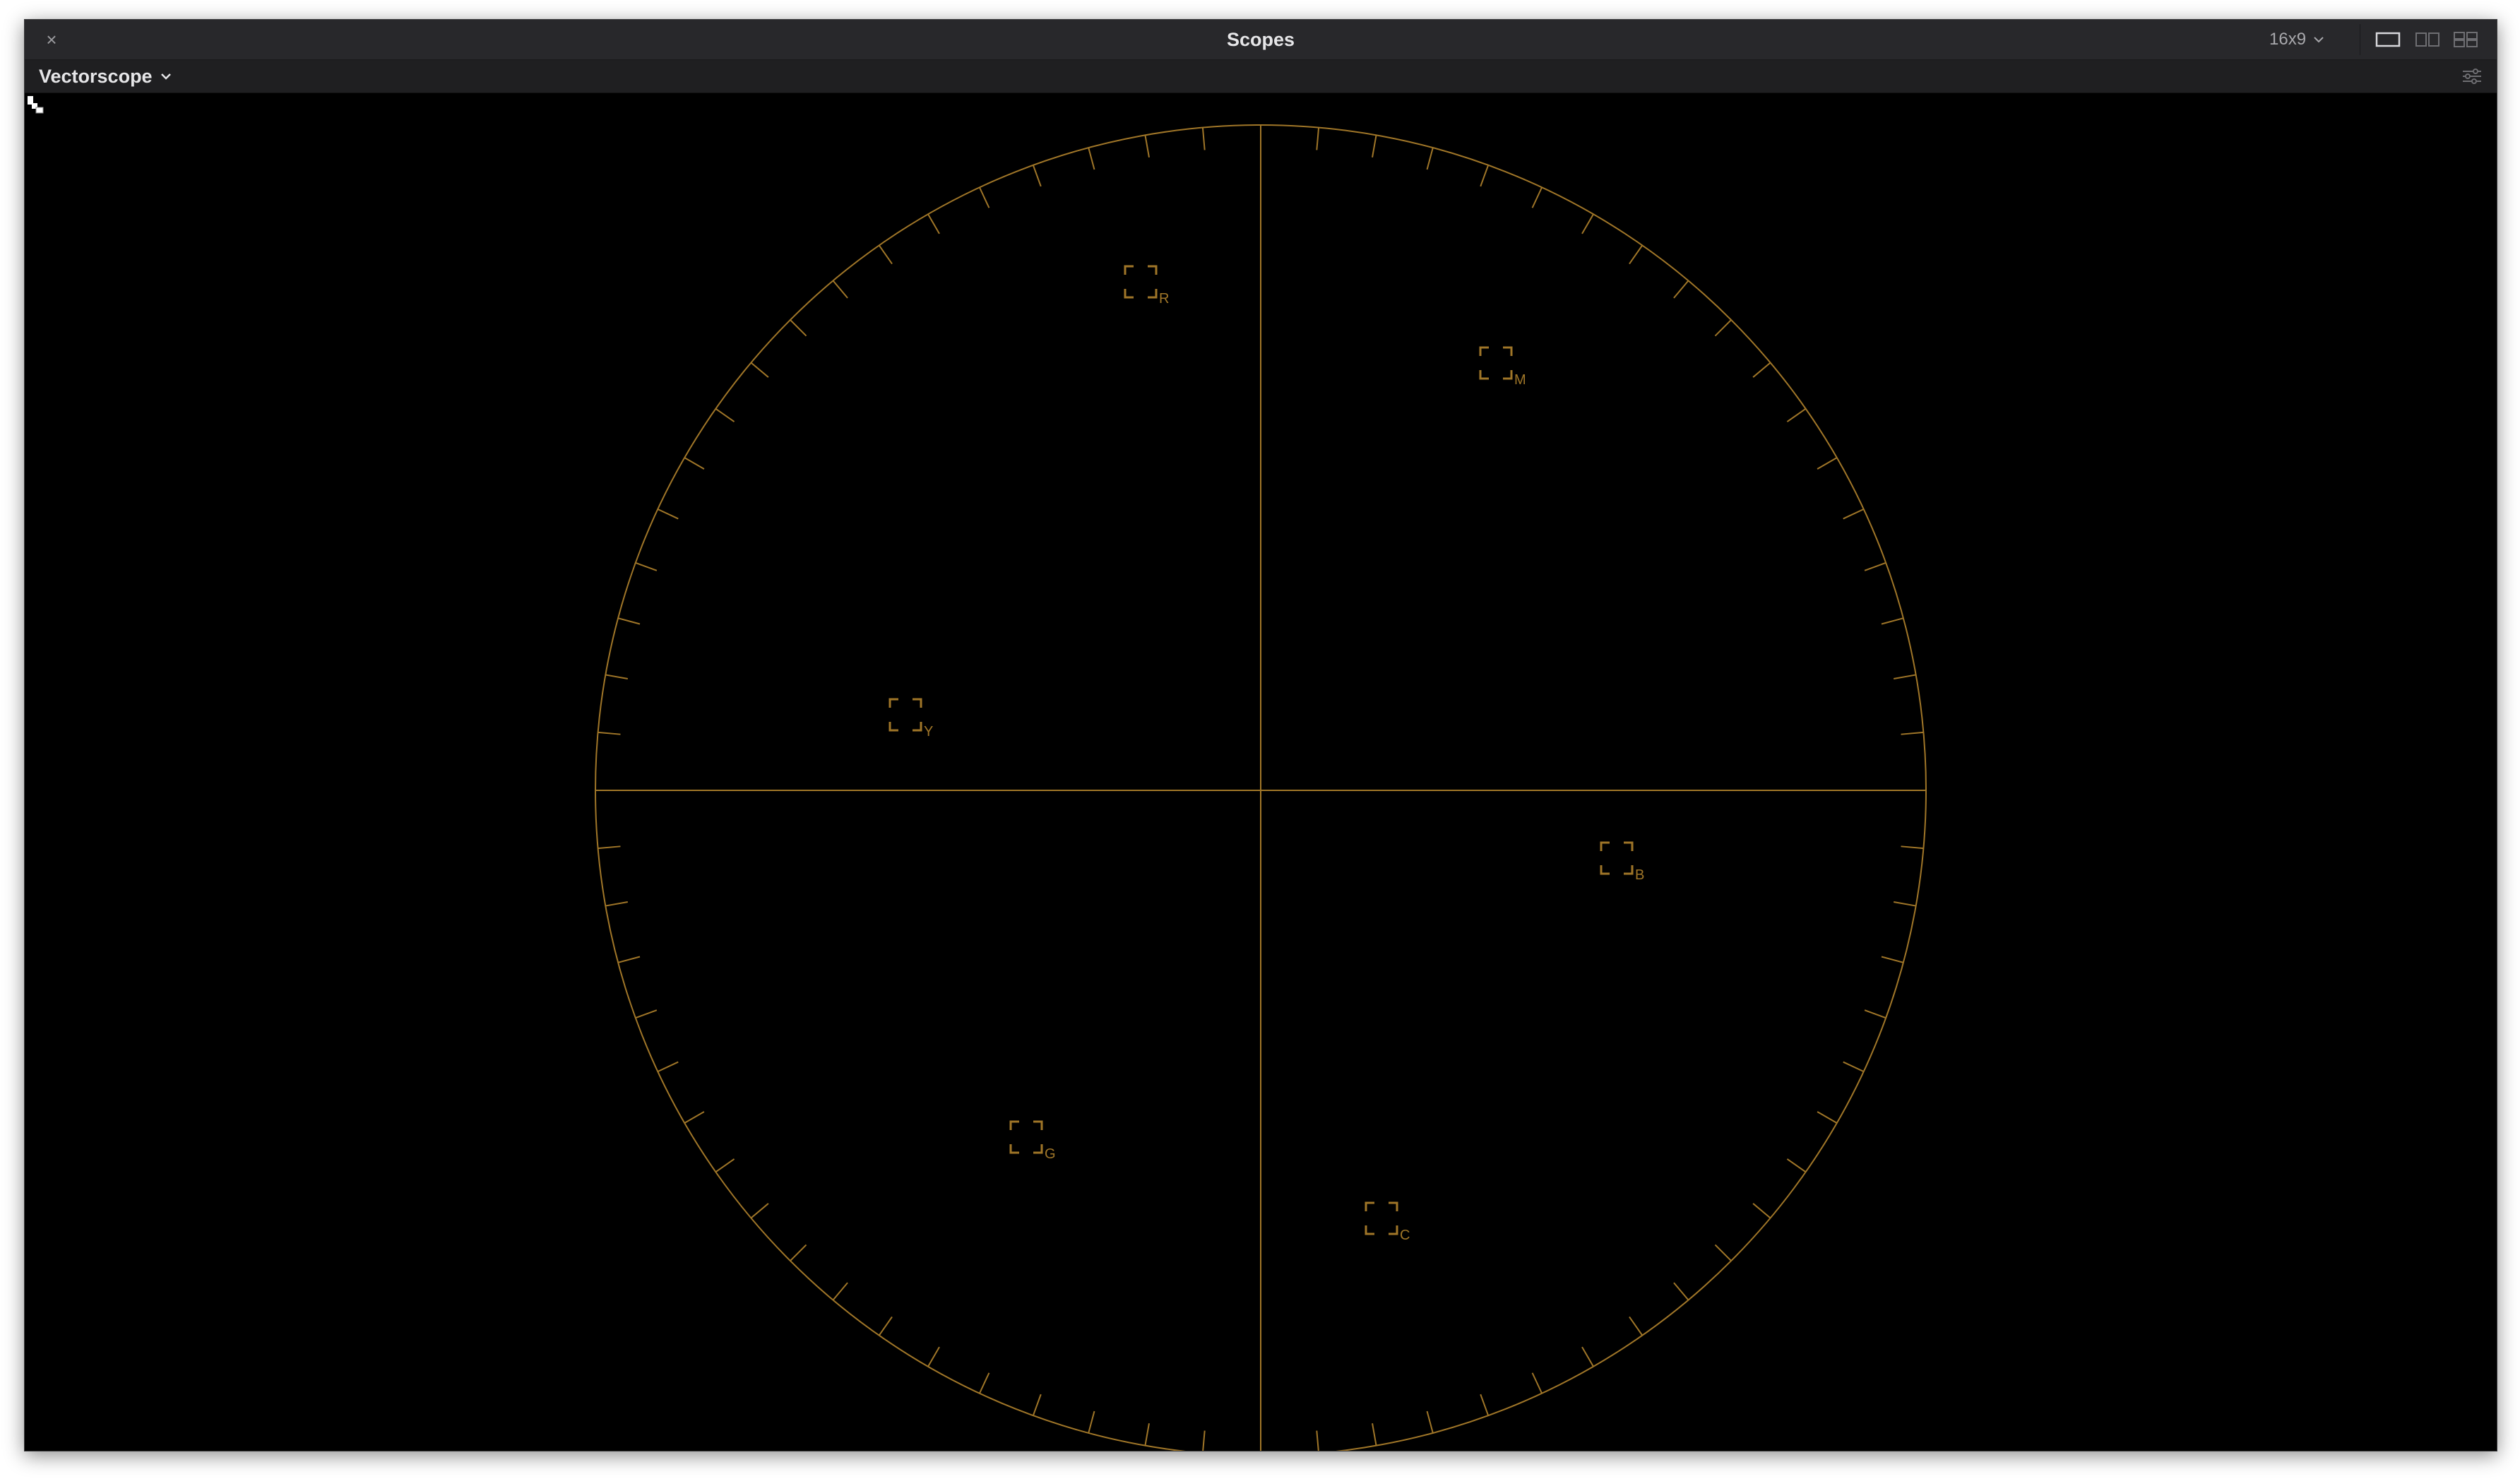 The width and height of the screenshot is (2520, 1479). I want to click on target-label: G, so click(1050, 1154).